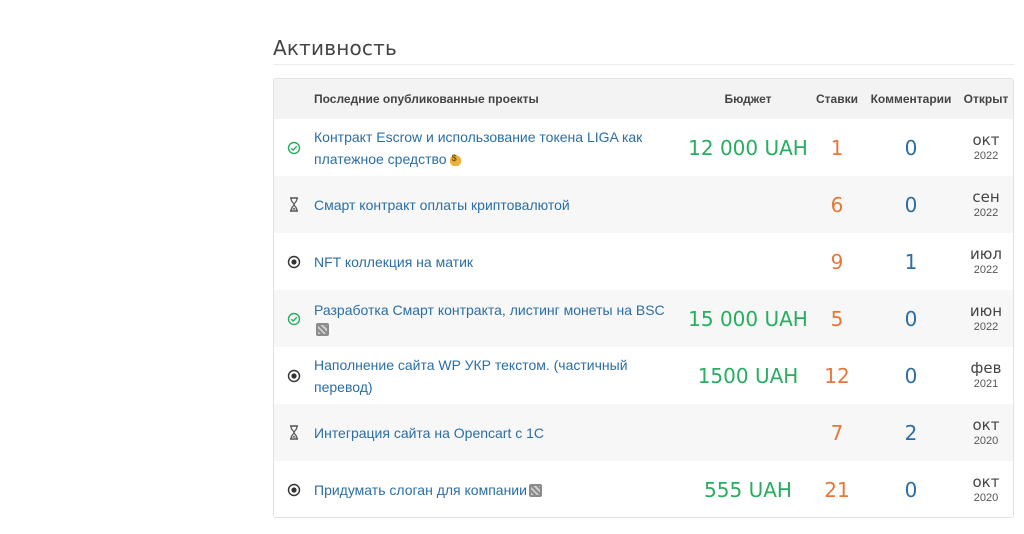 This screenshot has height=534, width=1024. I want to click on section-title: Активность, so click(335, 48).